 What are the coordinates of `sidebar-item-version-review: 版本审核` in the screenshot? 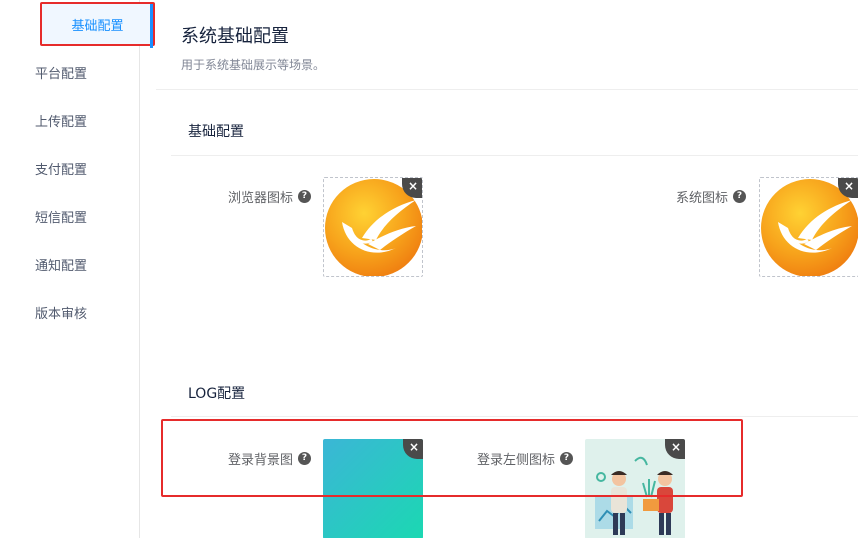 It's located at (69, 312).